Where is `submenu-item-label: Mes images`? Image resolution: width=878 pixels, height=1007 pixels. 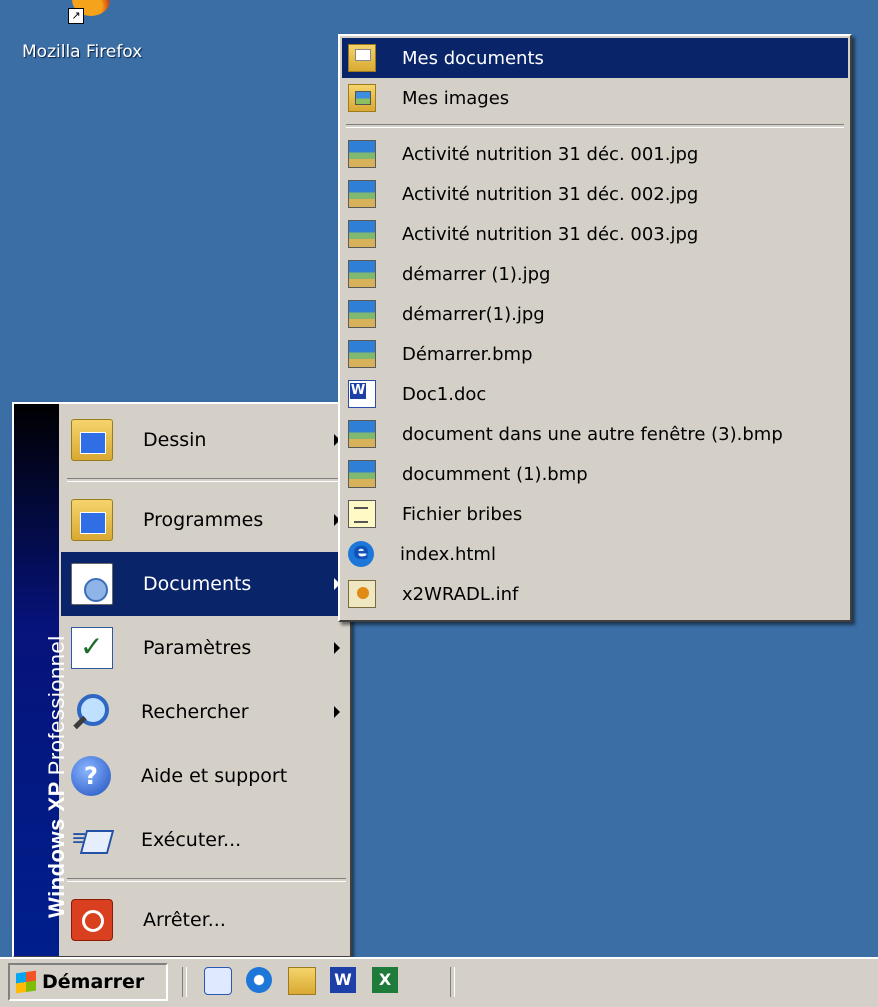
submenu-item-label: Mes images is located at coordinates (456, 98).